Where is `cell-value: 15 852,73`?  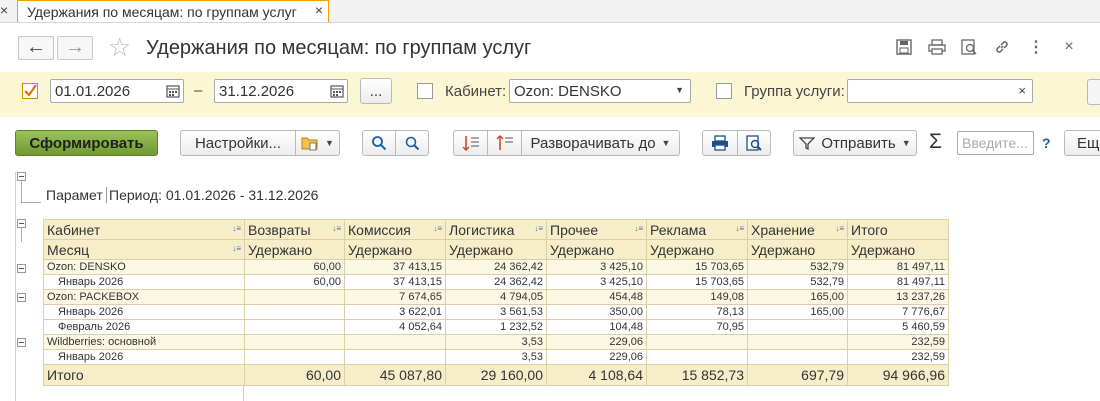 cell-value: 15 852,73 is located at coordinates (697, 375).